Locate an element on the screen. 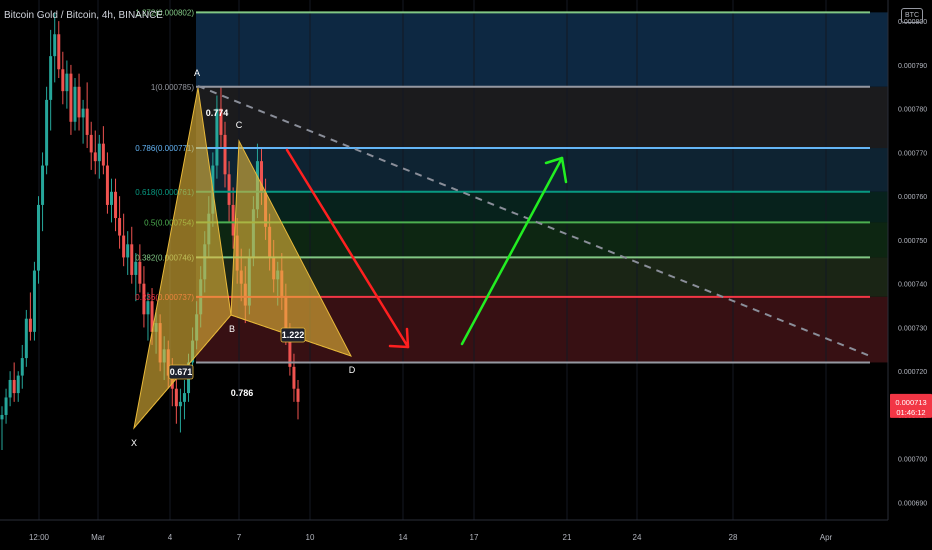 This screenshot has width=932, height=550. ratio-label-ab: 0.774 is located at coordinates (217, 113).